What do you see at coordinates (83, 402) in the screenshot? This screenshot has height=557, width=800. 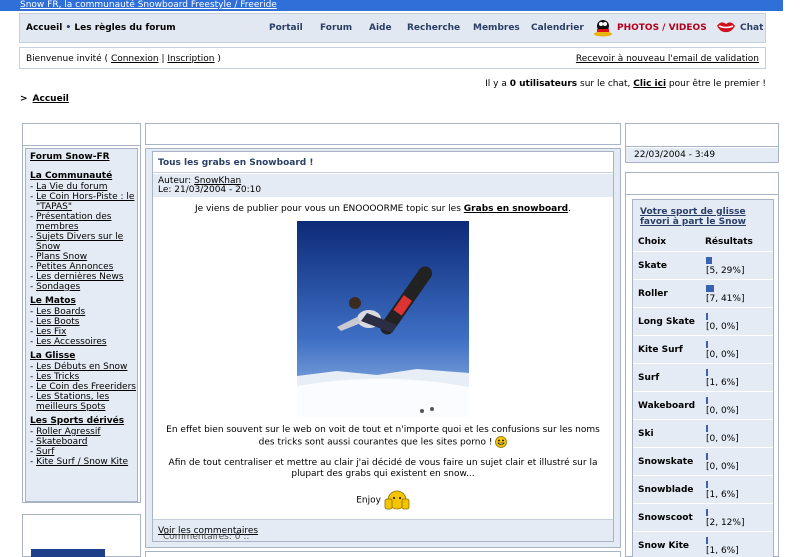 I see `sidebar-link: - Les Stations, les meilleurs Spots` at bounding box center [83, 402].